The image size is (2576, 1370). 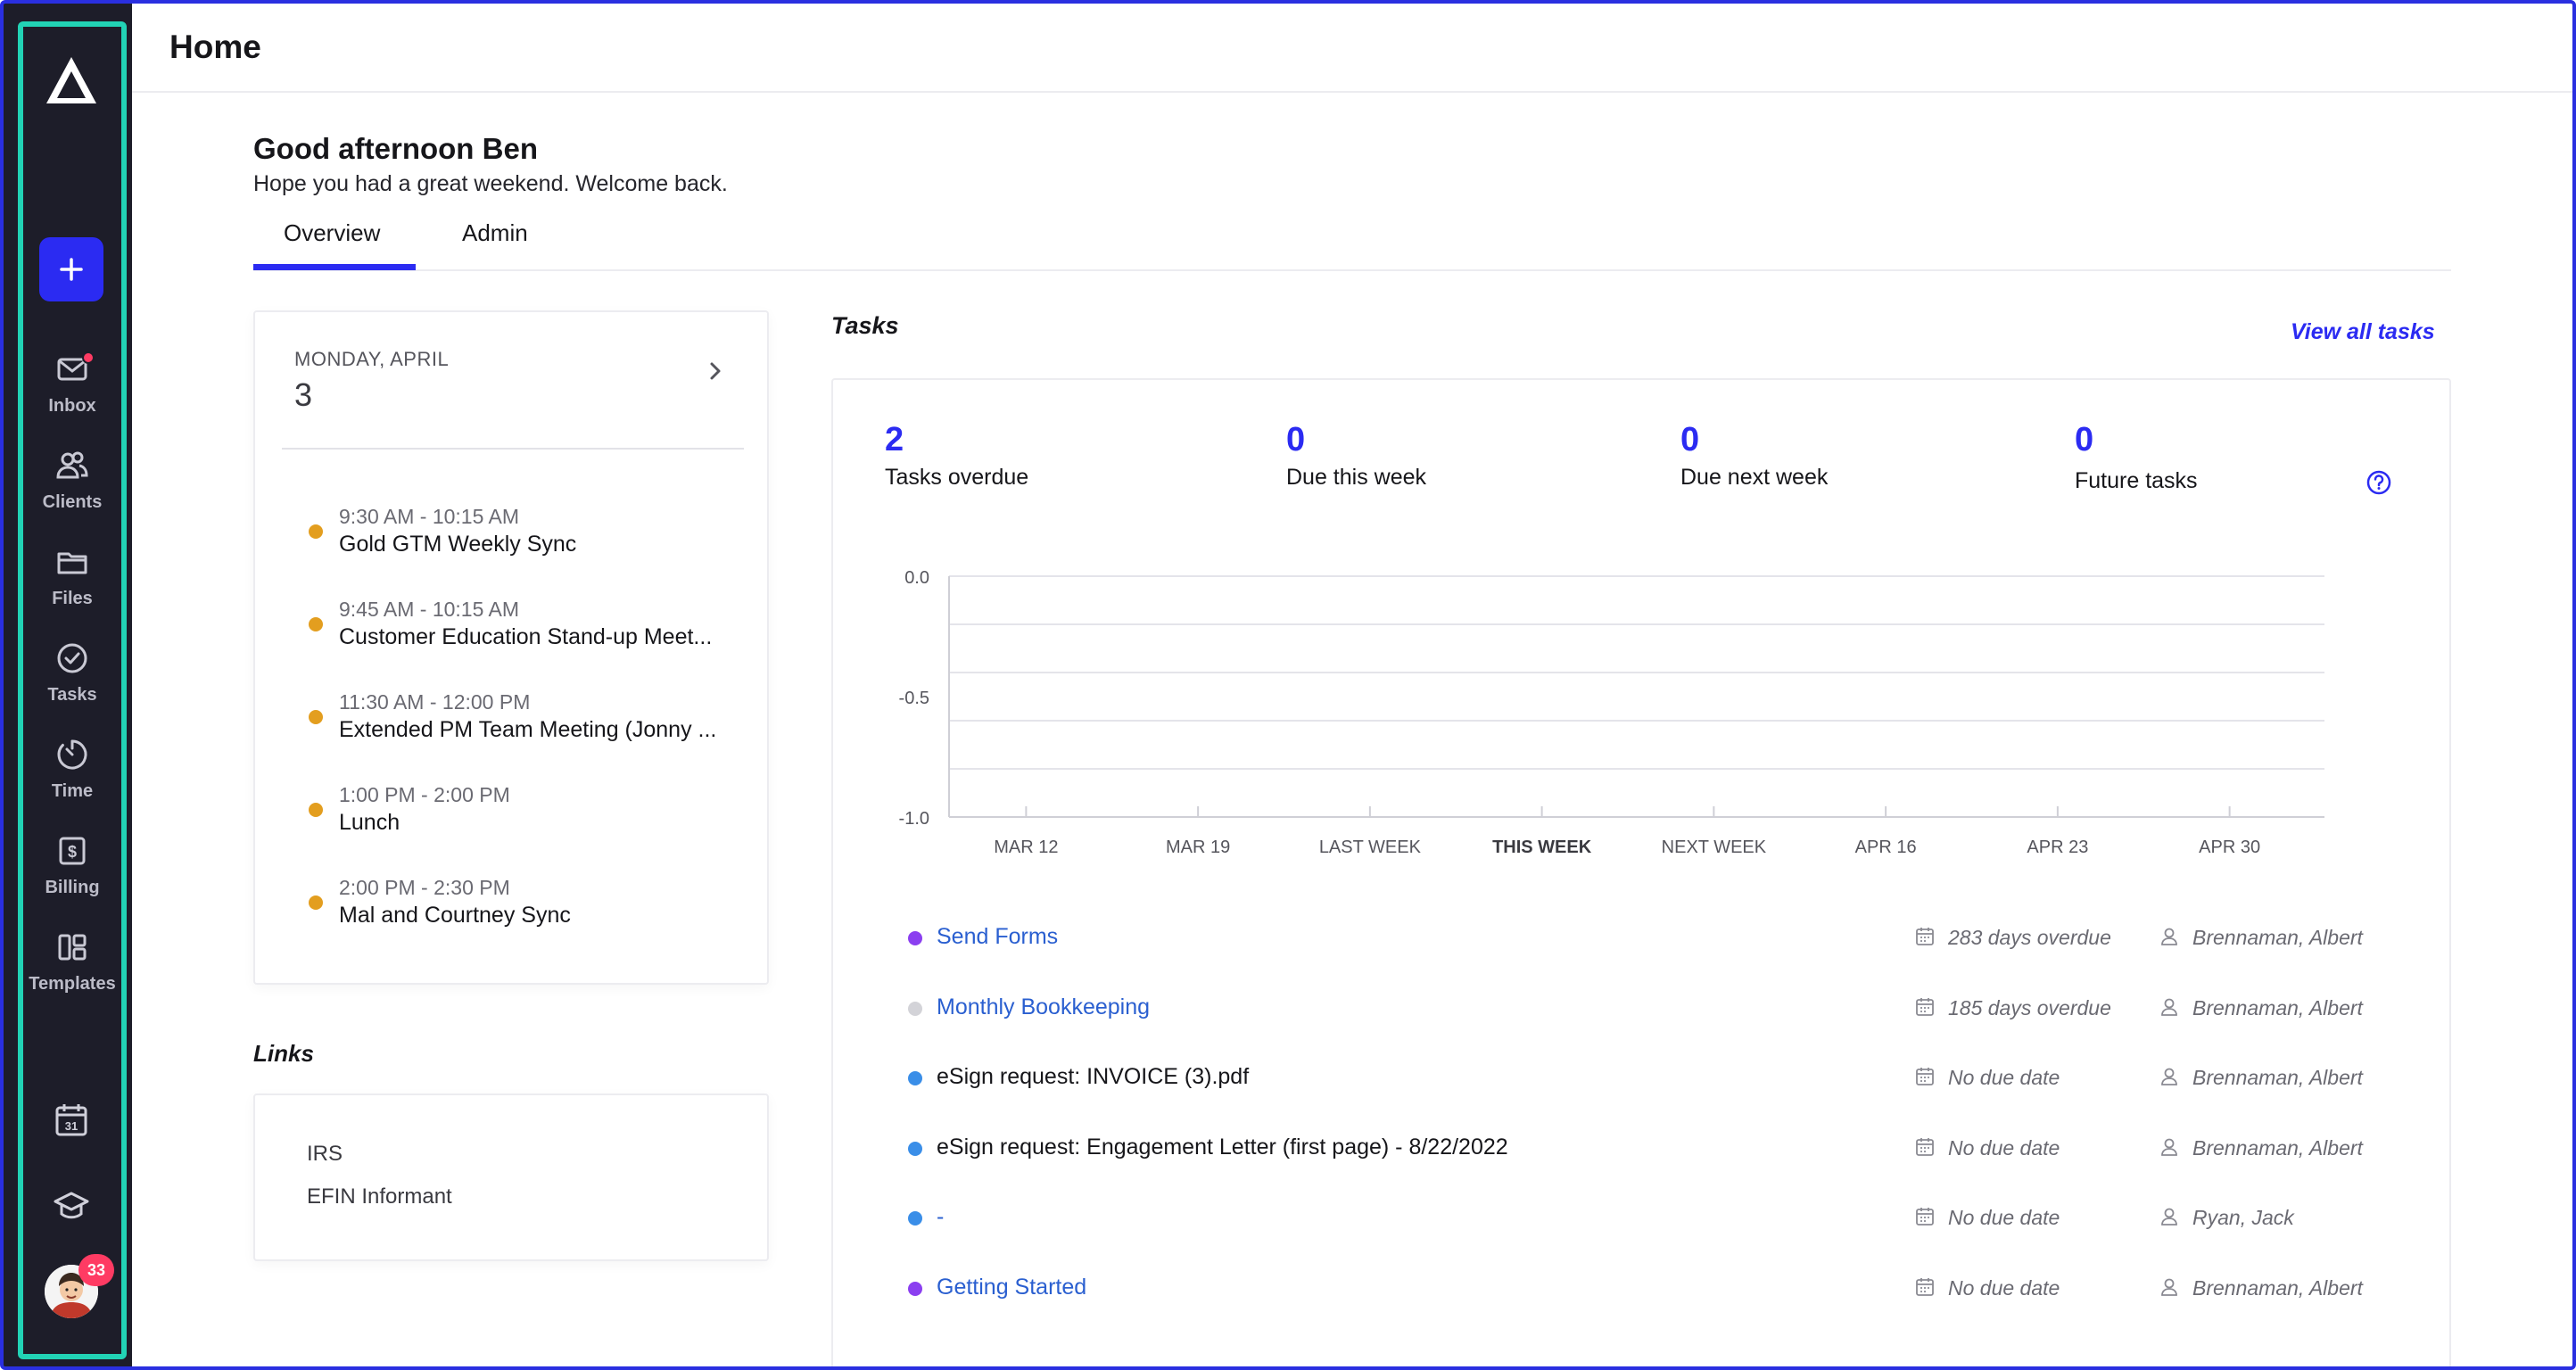 I want to click on task-name: -, so click(x=941, y=1217).